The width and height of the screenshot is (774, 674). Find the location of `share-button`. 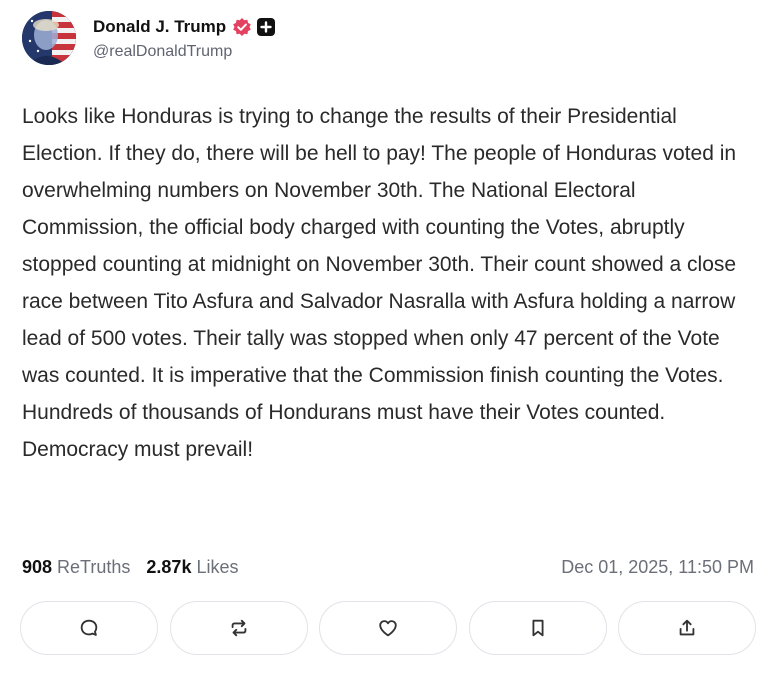

share-button is located at coordinates (687, 628).